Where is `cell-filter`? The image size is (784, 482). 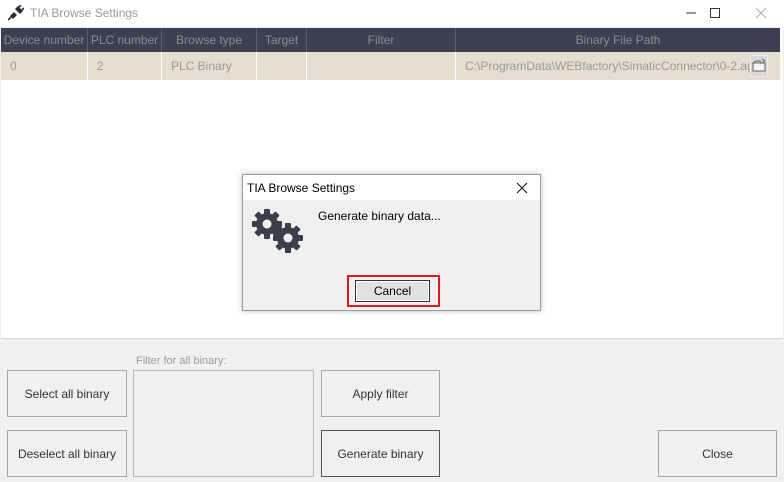
cell-filter is located at coordinates (381, 66).